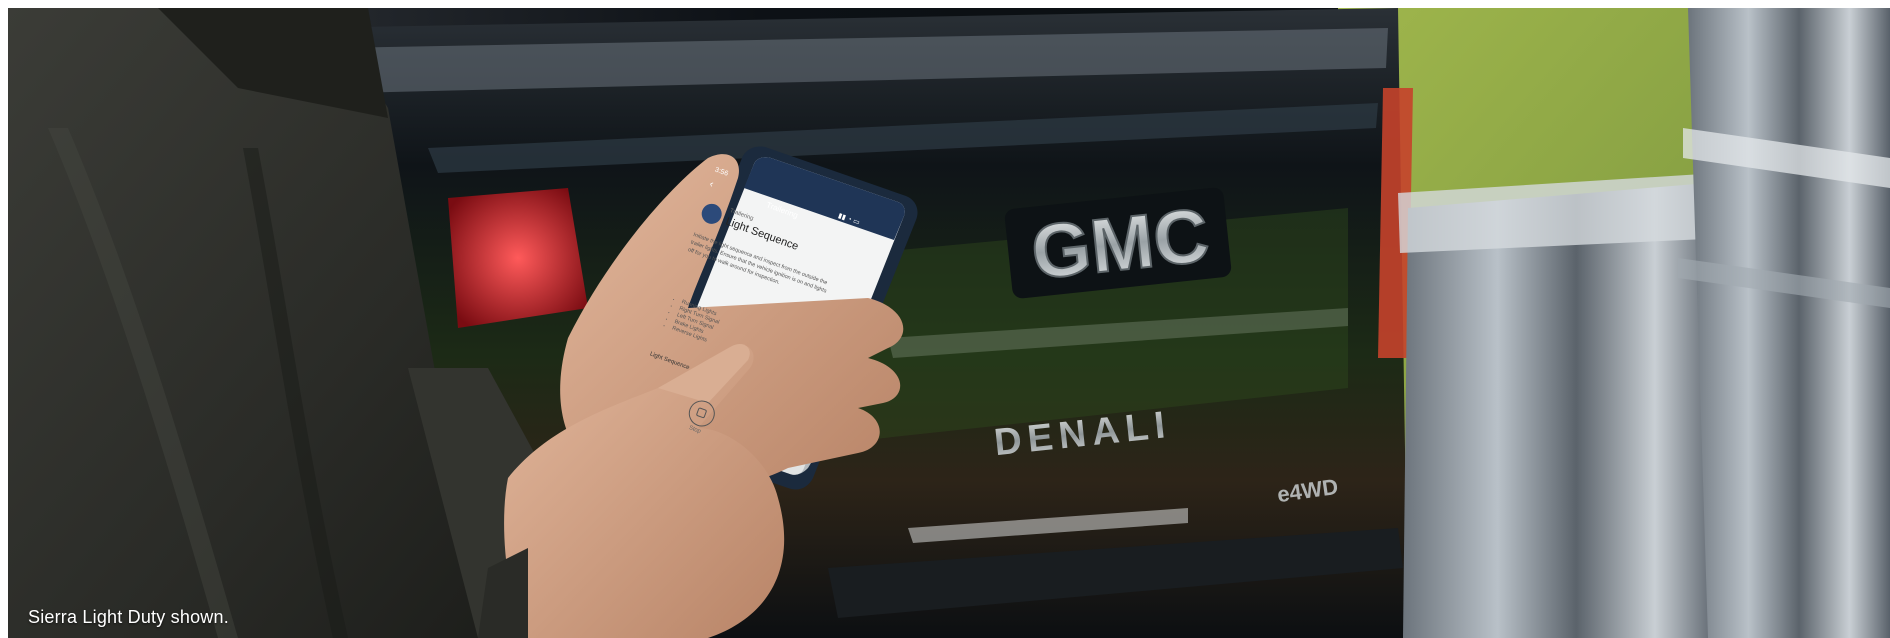 The width and height of the screenshot is (1890, 638). What do you see at coordinates (849, 219) in the screenshot?
I see `signal-battery-icon: ▮▮ ◔ ▭` at bounding box center [849, 219].